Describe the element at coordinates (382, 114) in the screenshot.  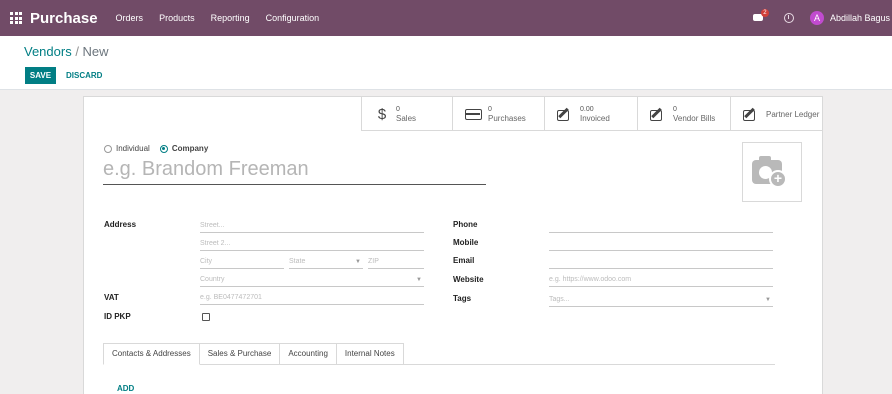
I see `dollar-icon: $` at that location.